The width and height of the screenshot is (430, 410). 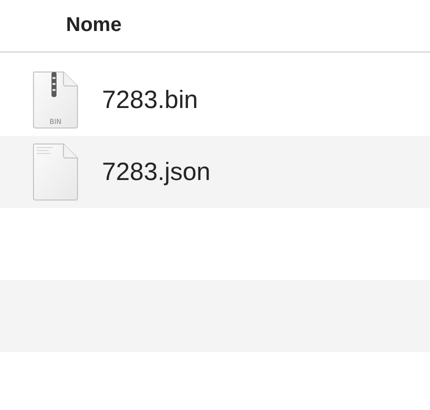 I want to click on file-name: 7283.bin, so click(x=150, y=100).